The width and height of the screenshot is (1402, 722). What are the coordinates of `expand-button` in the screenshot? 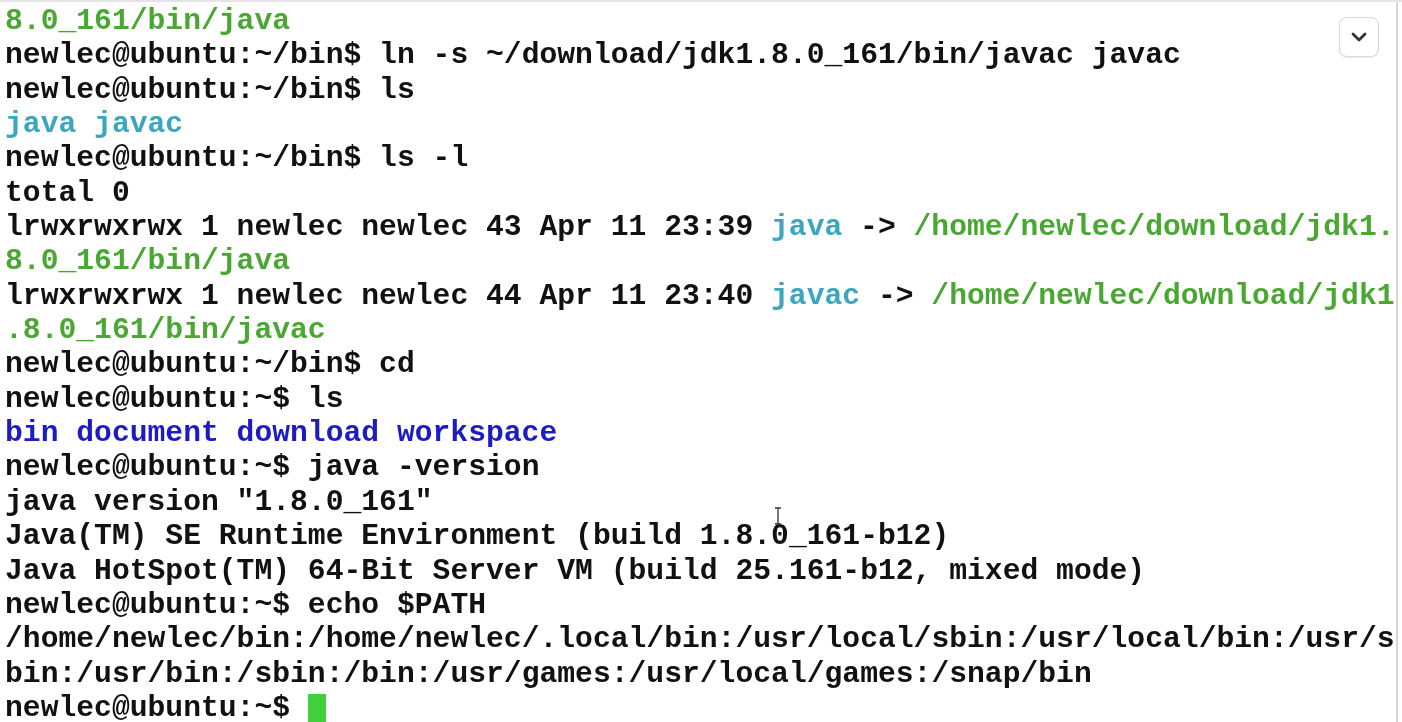 It's located at (1359, 37).